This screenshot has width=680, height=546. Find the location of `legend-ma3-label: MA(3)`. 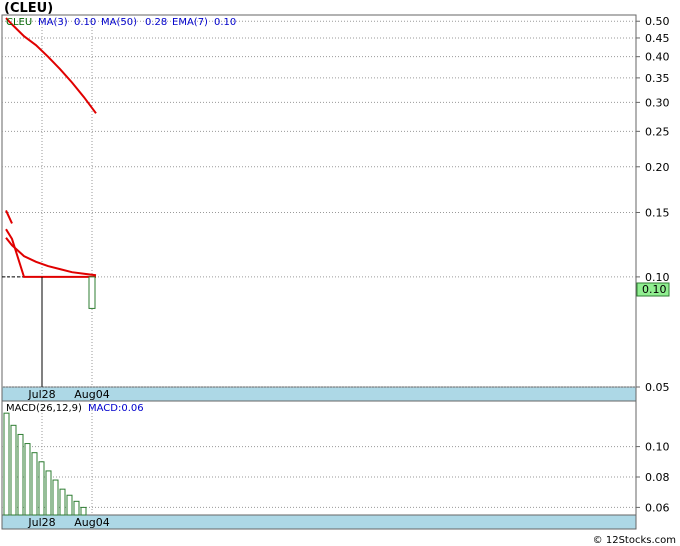

legend-ma3-label: MA(3) is located at coordinates (53, 22).